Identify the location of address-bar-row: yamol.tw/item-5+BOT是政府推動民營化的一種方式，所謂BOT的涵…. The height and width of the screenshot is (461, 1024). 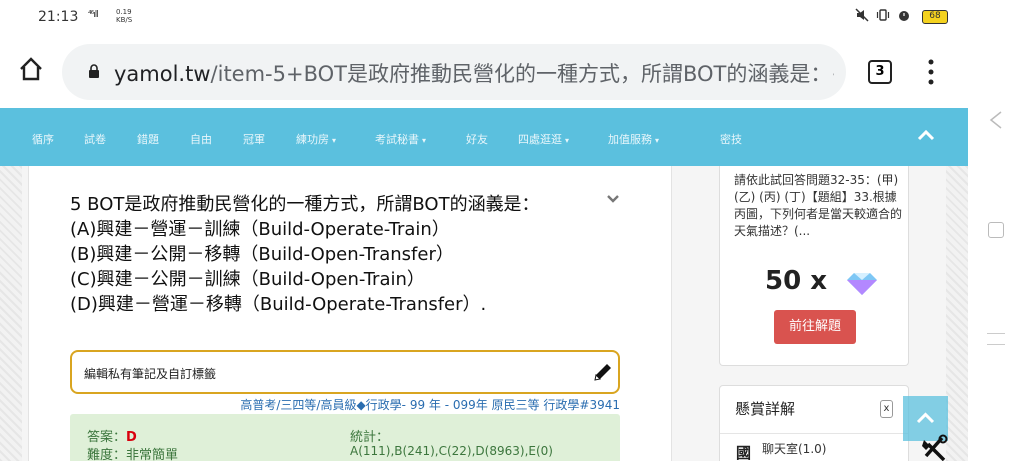
(484, 72).